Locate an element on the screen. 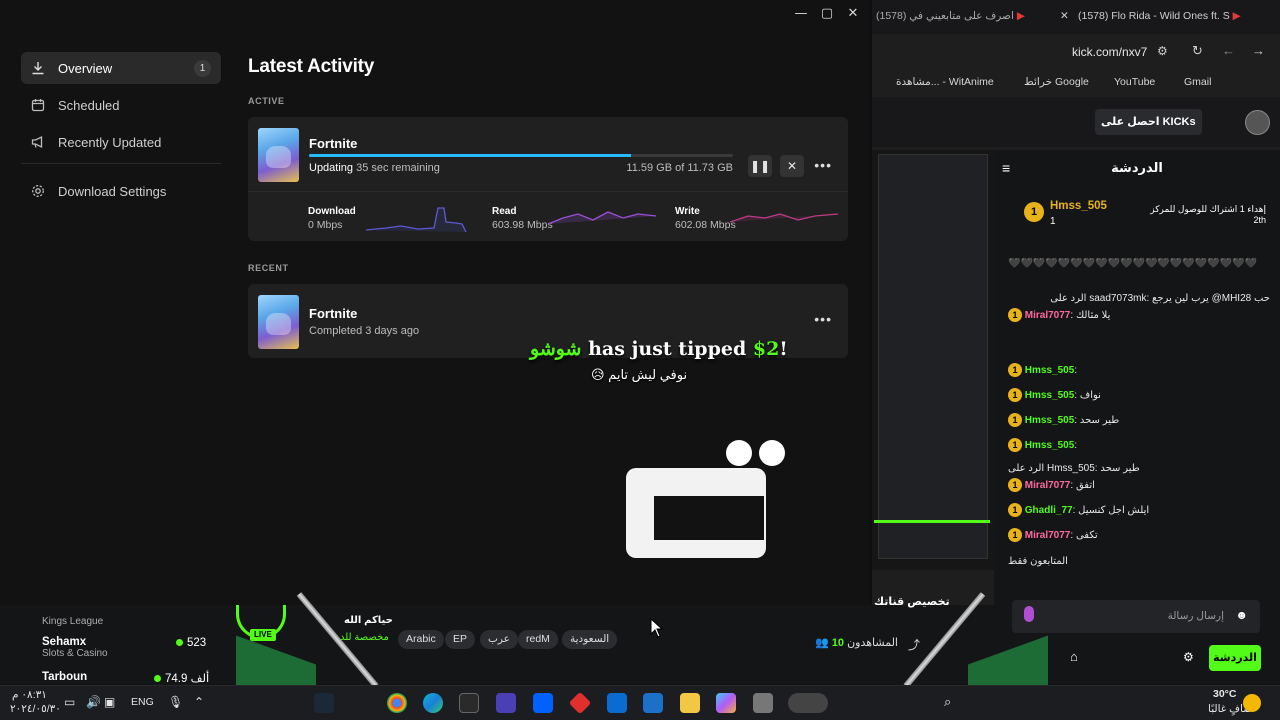  steam-icon is located at coordinates (324, 703).